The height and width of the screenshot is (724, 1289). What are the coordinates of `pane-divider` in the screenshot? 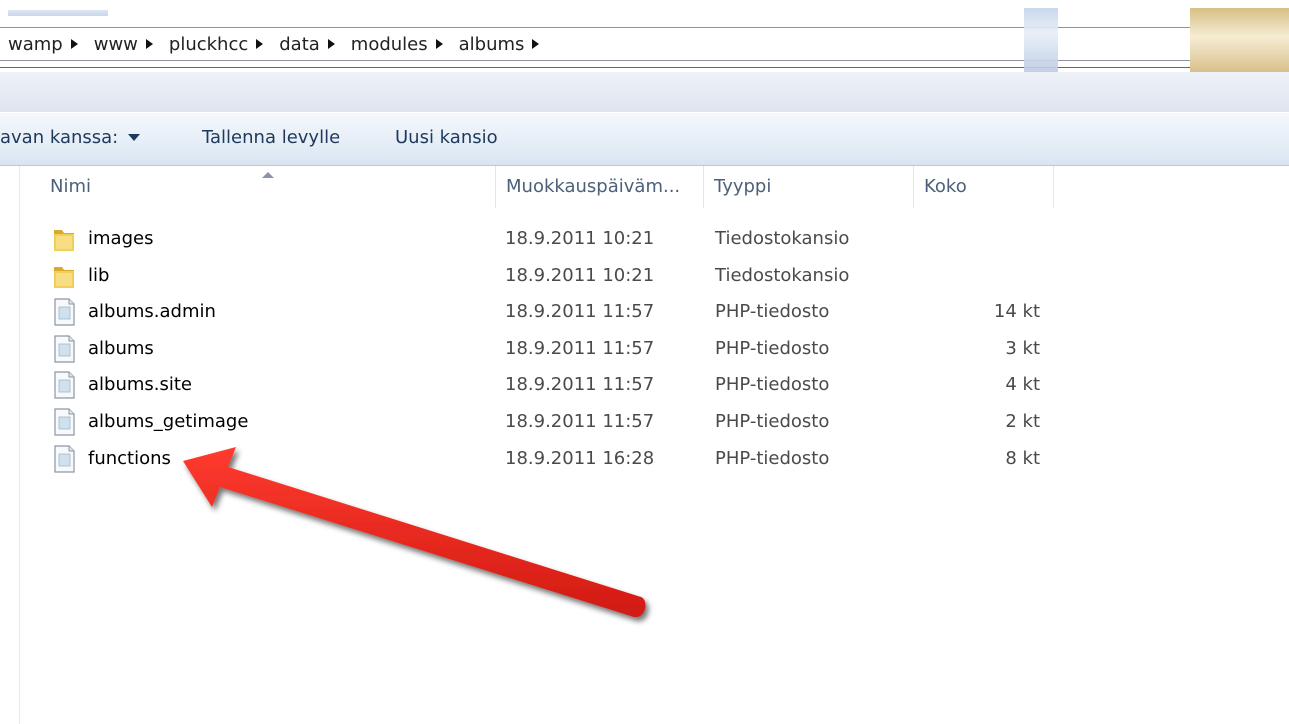 It's located at (19, 445).